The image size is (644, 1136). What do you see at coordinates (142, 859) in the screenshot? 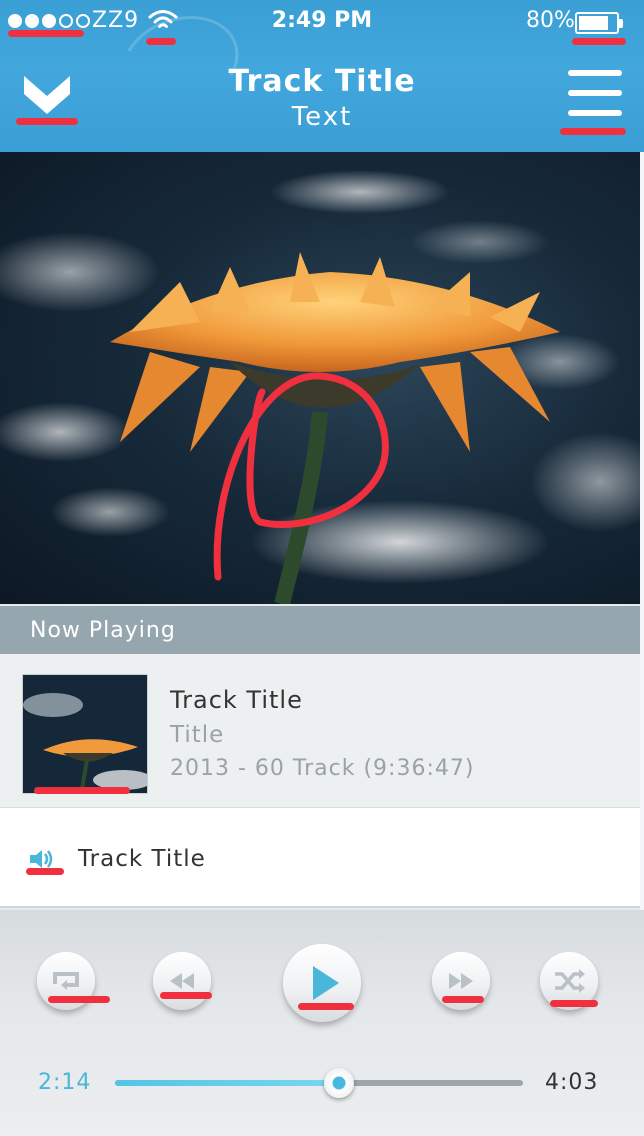
I see `current-track-title: Track Title` at bounding box center [142, 859].